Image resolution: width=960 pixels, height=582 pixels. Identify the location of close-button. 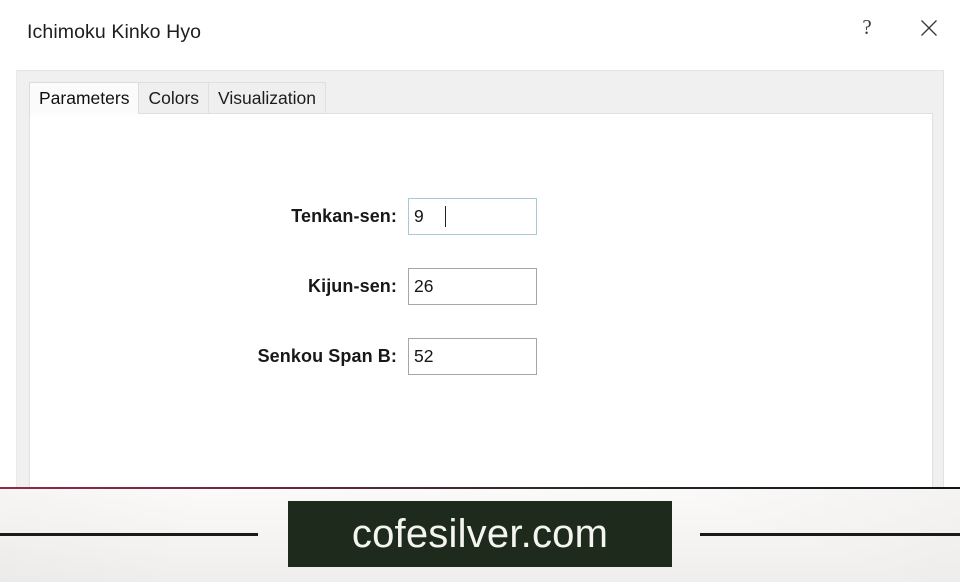
(929, 28).